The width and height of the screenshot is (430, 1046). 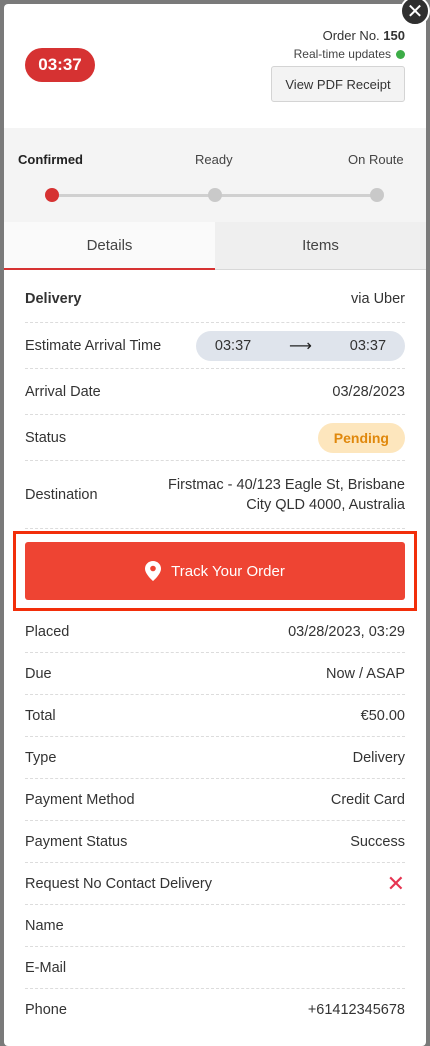 What do you see at coordinates (41, 757) in the screenshot?
I see `type-label: Type` at bounding box center [41, 757].